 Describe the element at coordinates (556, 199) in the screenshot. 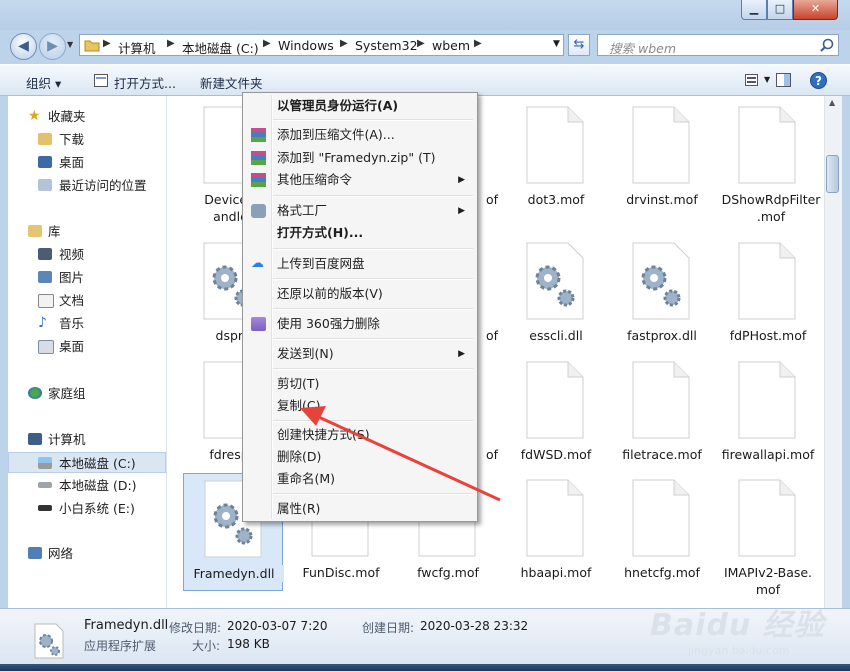

I see `file-name: dot3.mof` at that location.